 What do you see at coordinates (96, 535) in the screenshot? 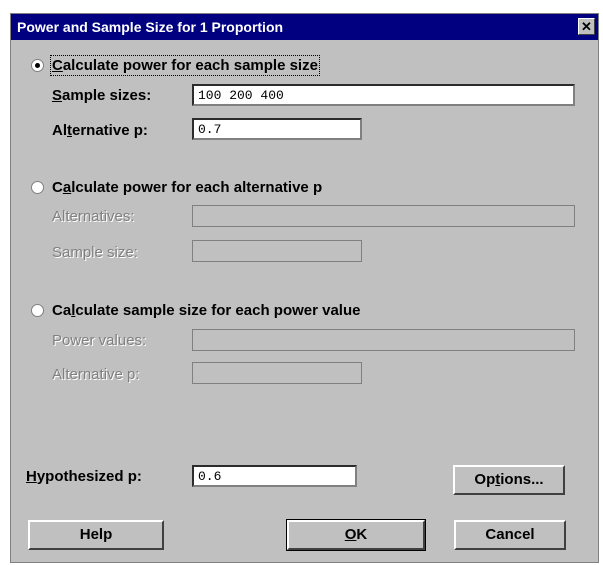
I see `help-button: Help` at bounding box center [96, 535].